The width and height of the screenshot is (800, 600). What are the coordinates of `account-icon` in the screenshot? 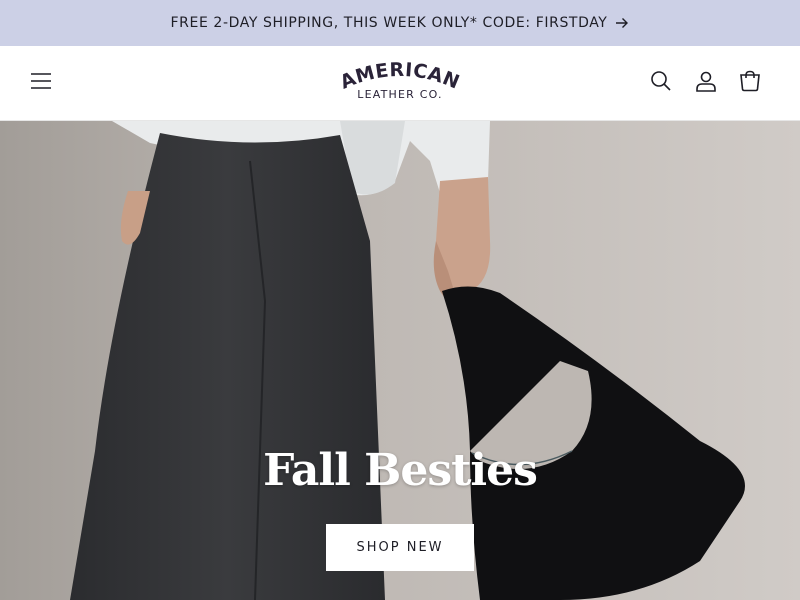 It's located at (706, 83).